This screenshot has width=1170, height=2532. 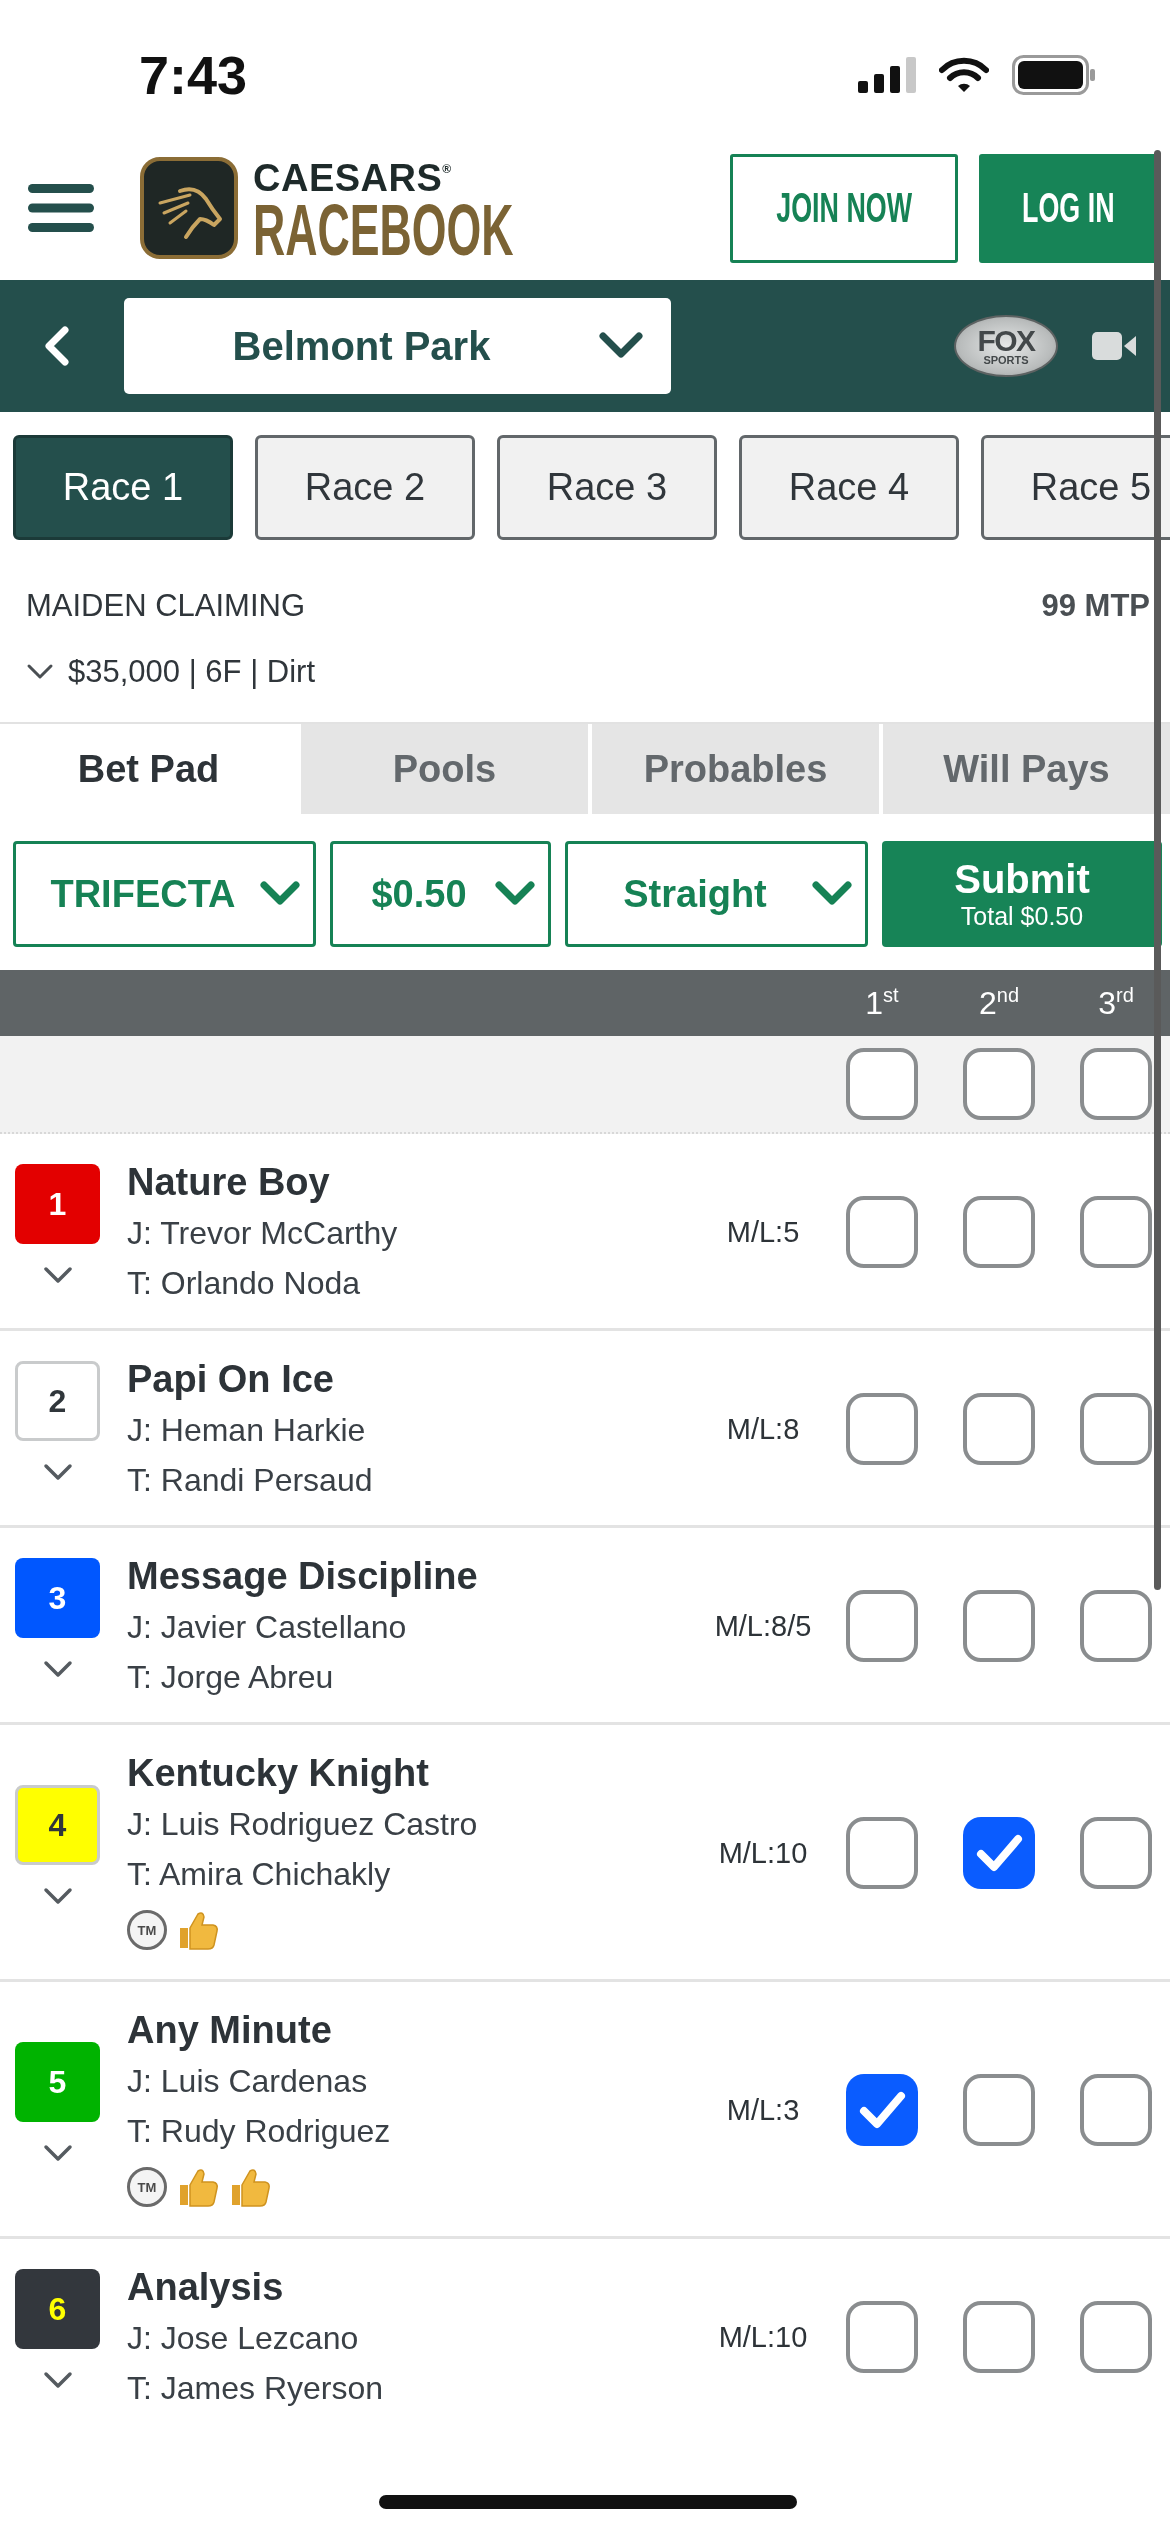 What do you see at coordinates (607, 487) in the screenshot?
I see `race-tab: Race 3` at bounding box center [607, 487].